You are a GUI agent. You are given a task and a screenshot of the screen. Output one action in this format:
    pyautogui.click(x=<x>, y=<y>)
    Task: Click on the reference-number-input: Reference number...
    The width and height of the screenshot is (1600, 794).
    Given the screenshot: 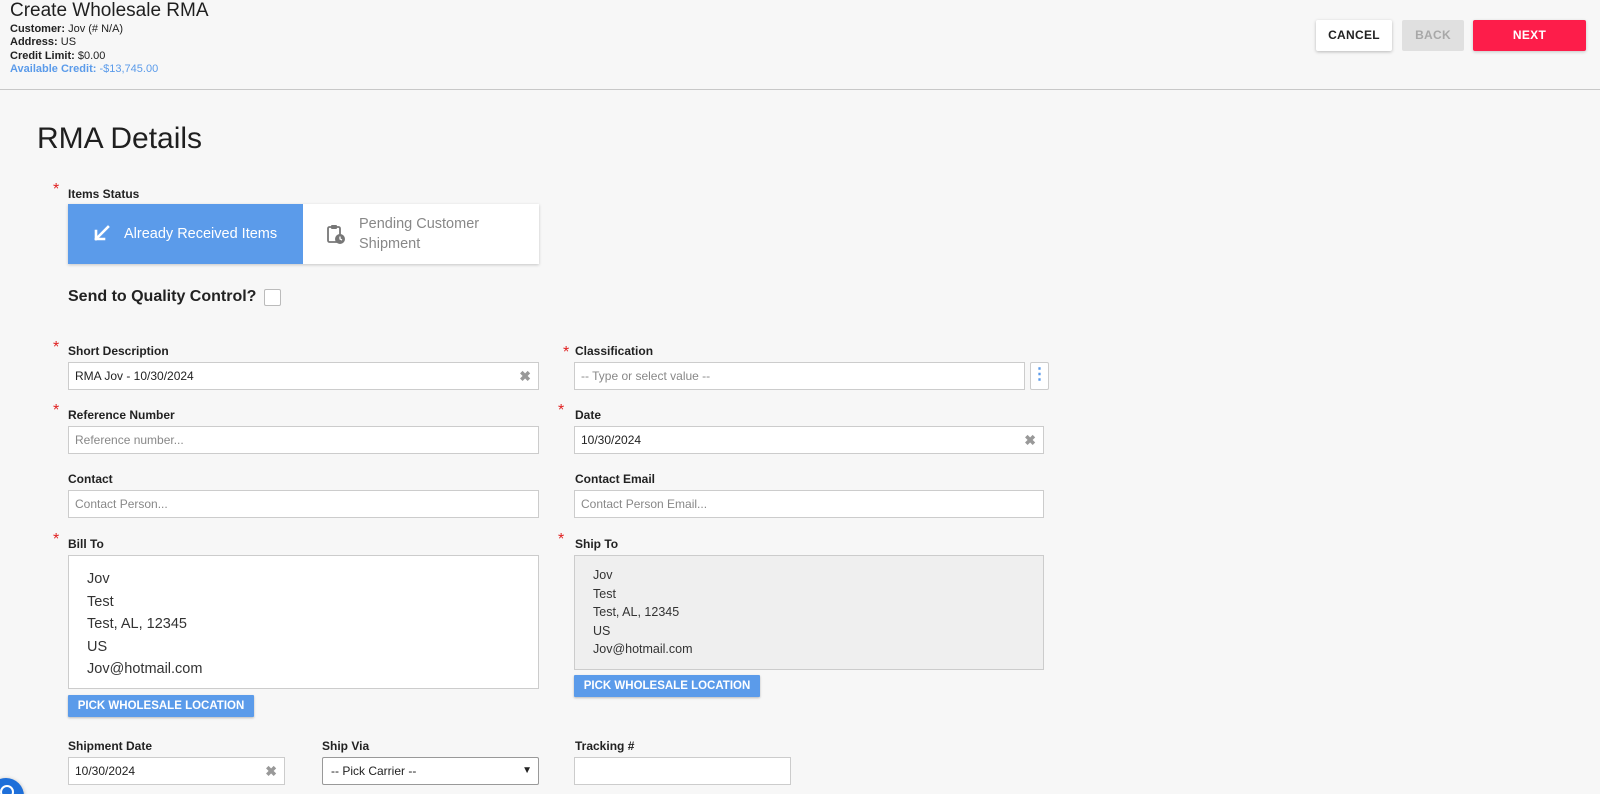 What is the action you would take?
    pyautogui.click(x=303, y=440)
    